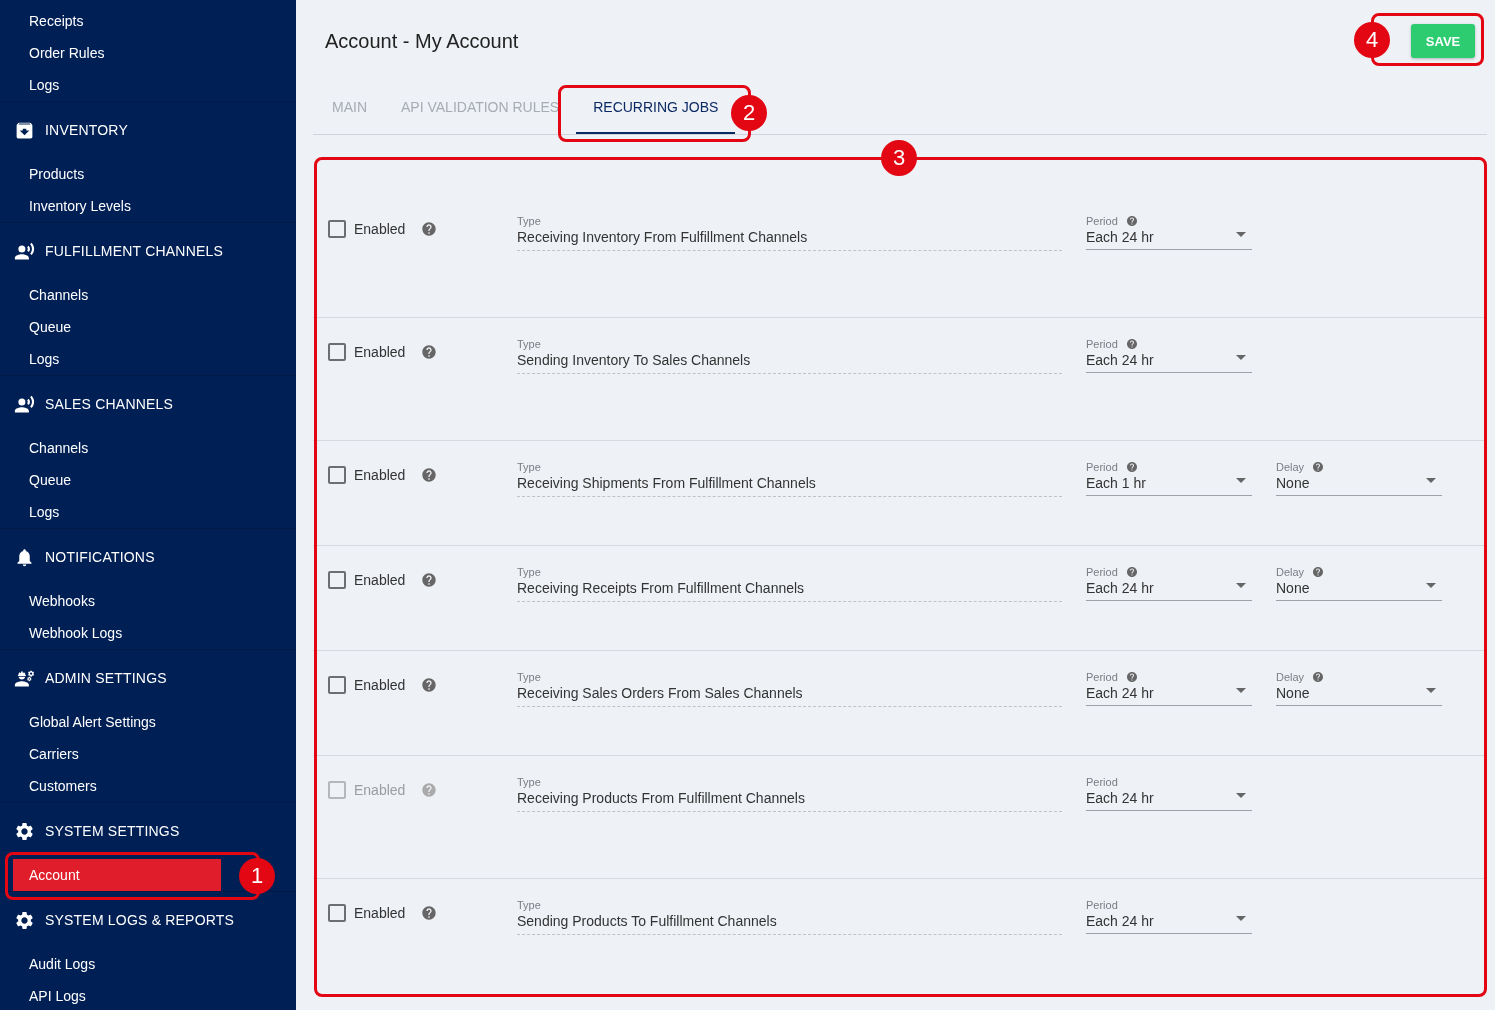 This screenshot has width=1495, height=1010. I want to click on sidebar-item: Carriers, so click(148, 754).